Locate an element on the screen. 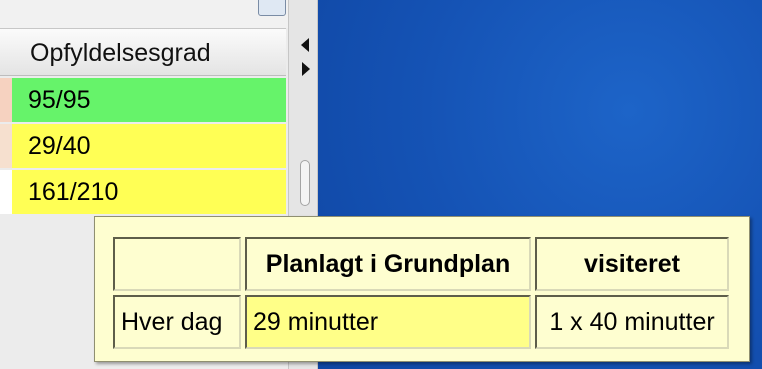  collapse-left-icon is located at coordinates (305, 45).